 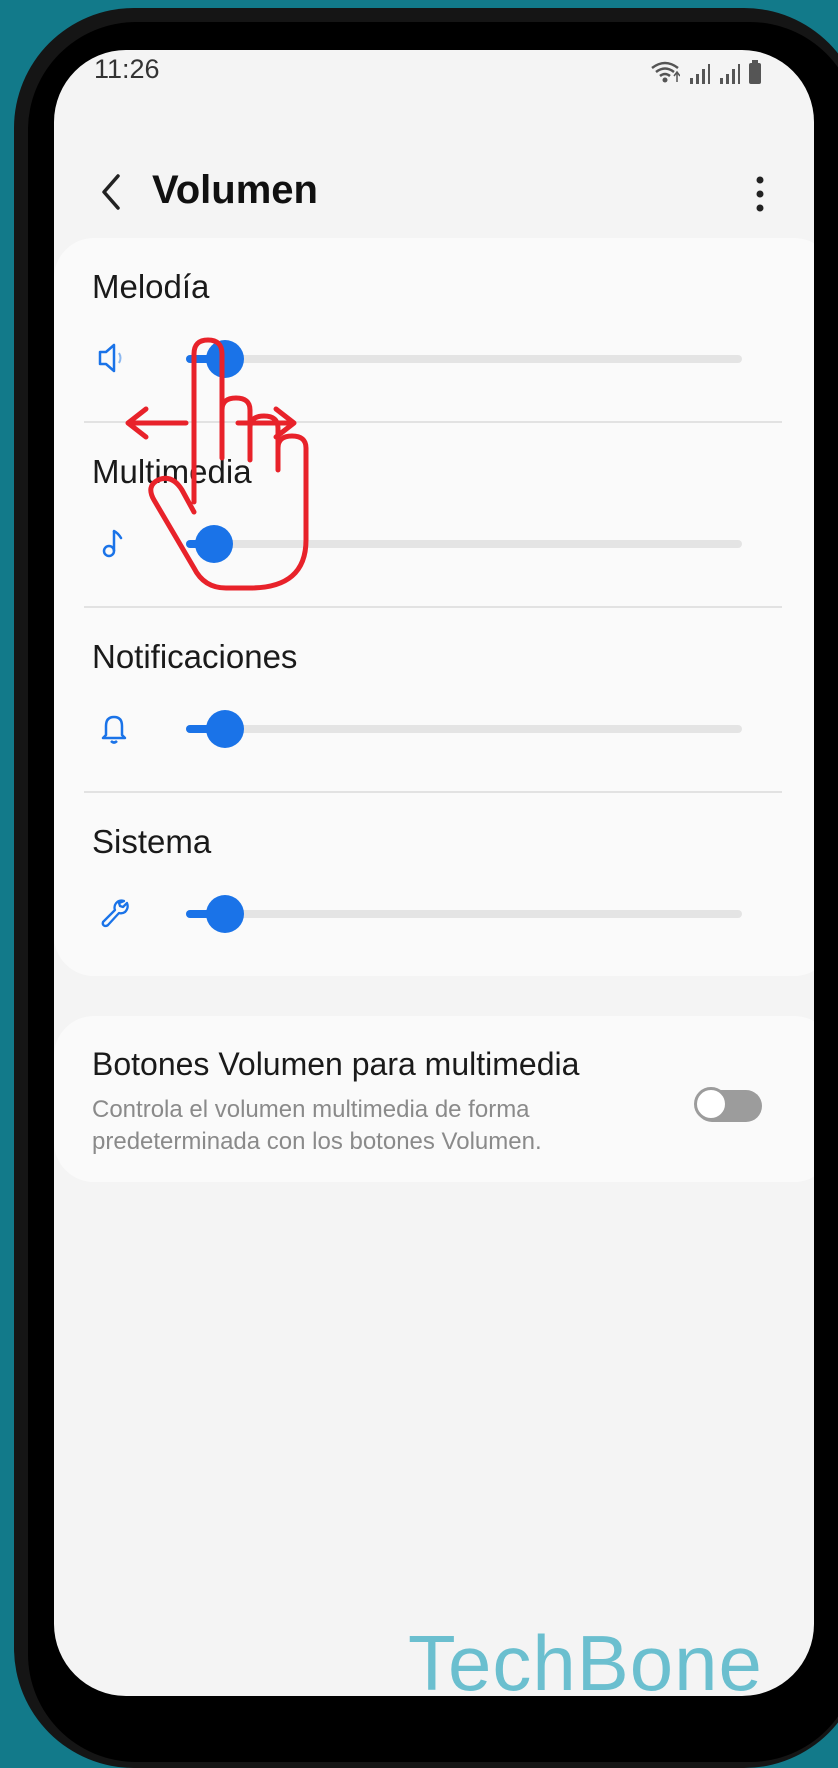 I want to click on back-button, so click(x=112, y=192).